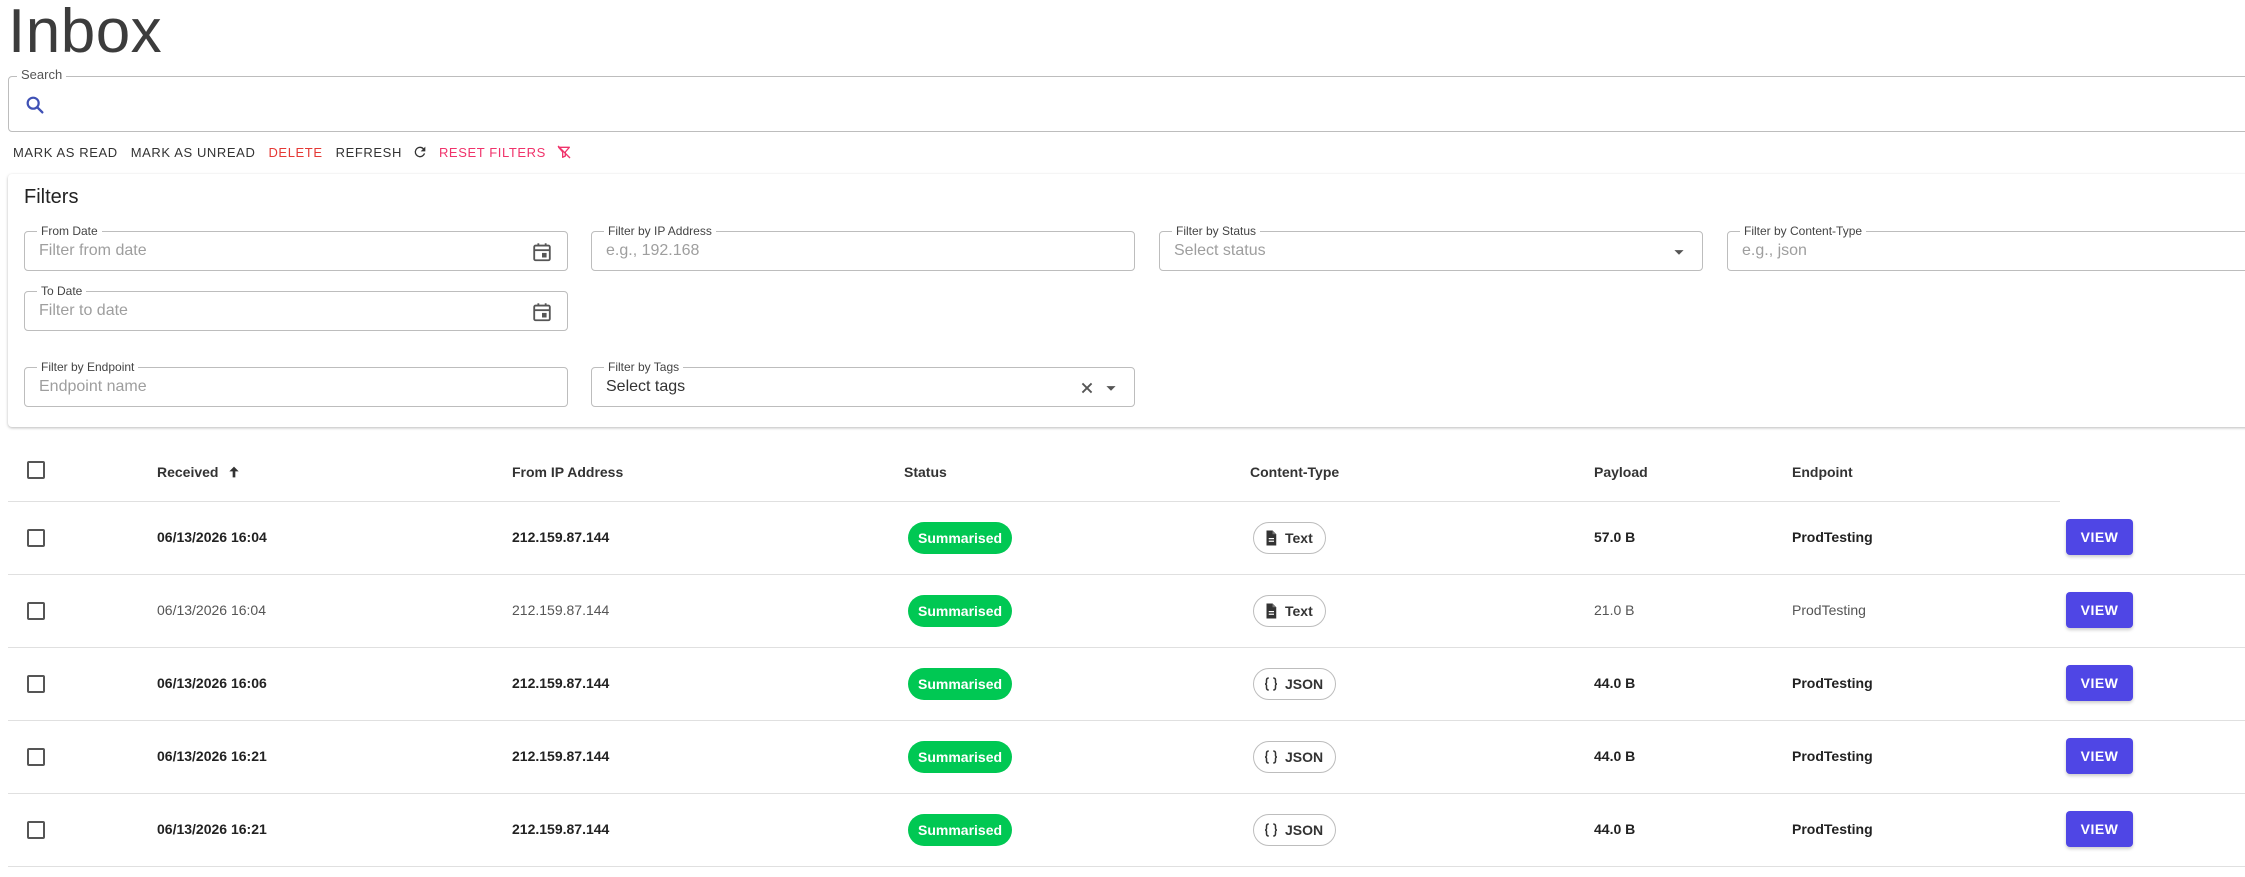 This screenshot has height=877, width=2245. Describe the element at coordinates (564, 152) in the screenshot. I see `filter-off-icon` at that location.